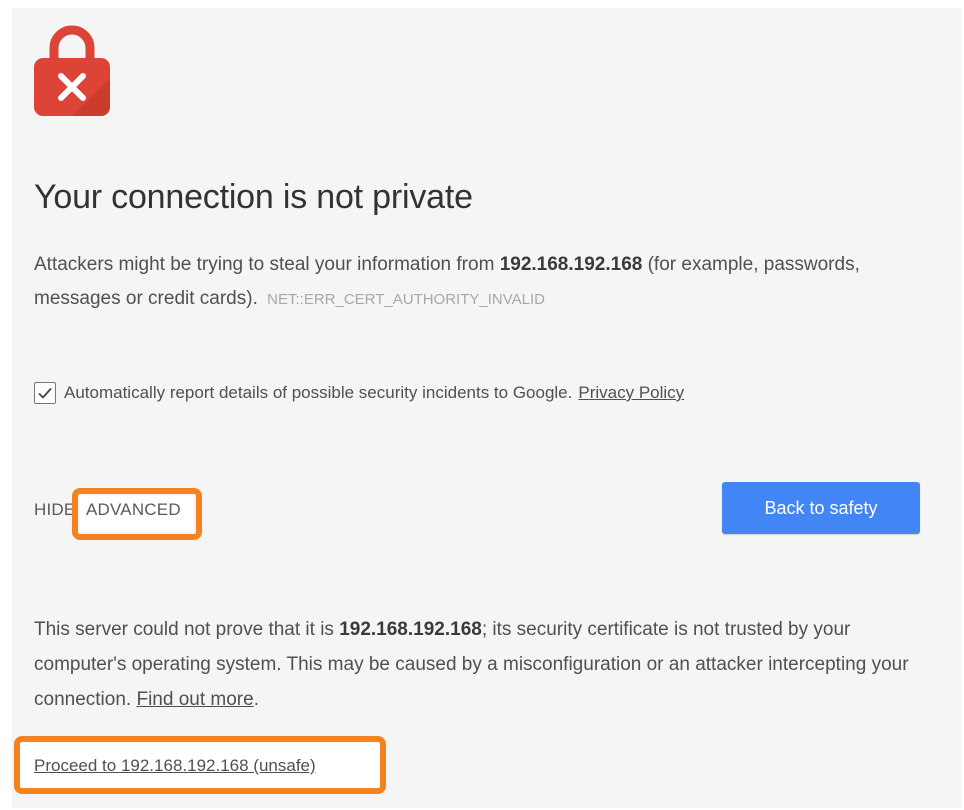  I want to click on details-host: 192.168.192.168, so click(410, 629).